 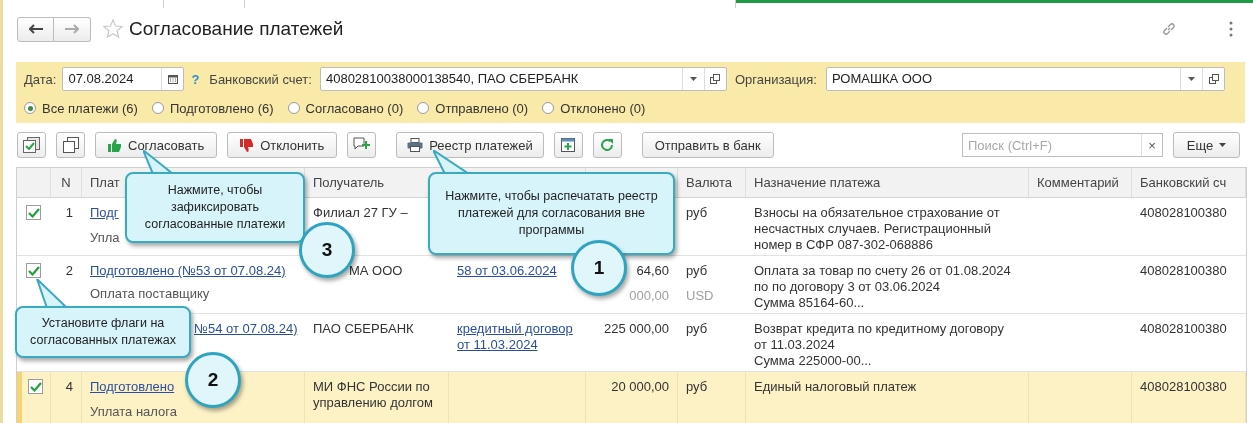 I want to click on column-header: Комментарий, so click(x=1078, y=182).